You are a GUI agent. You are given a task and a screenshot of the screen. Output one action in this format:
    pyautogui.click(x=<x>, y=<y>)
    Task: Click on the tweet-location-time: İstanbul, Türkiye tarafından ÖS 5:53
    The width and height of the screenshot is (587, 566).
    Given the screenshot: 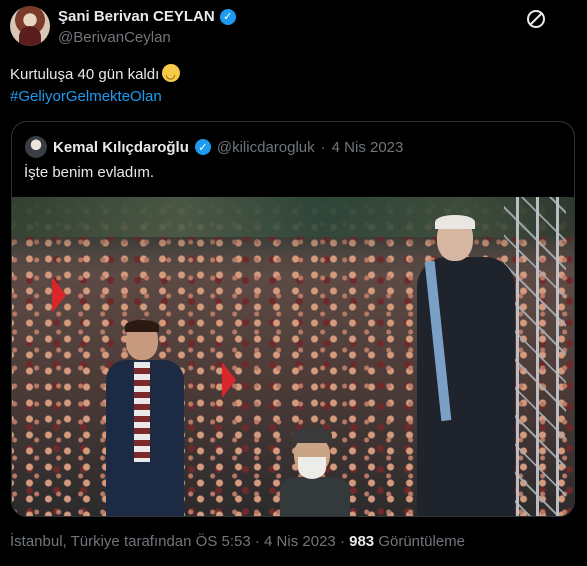 What is the action you would take?
    pyautogui.click(x=130, y=541)
    